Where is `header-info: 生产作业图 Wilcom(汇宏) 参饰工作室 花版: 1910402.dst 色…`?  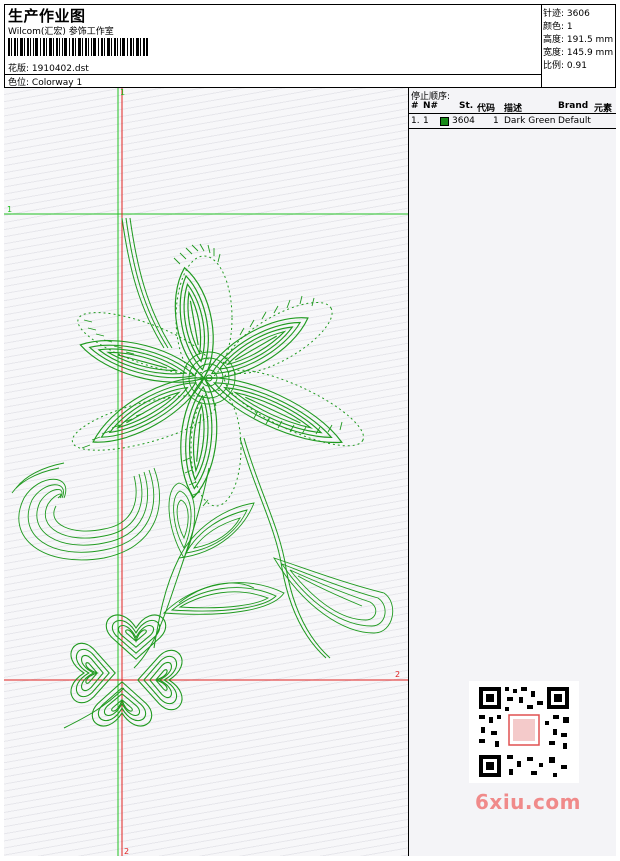 header-info: 生产作业图 Wilcom(汇宏) 参饰工作室 花版: 1910402.dst 色… is located at coordinates (273, 46).